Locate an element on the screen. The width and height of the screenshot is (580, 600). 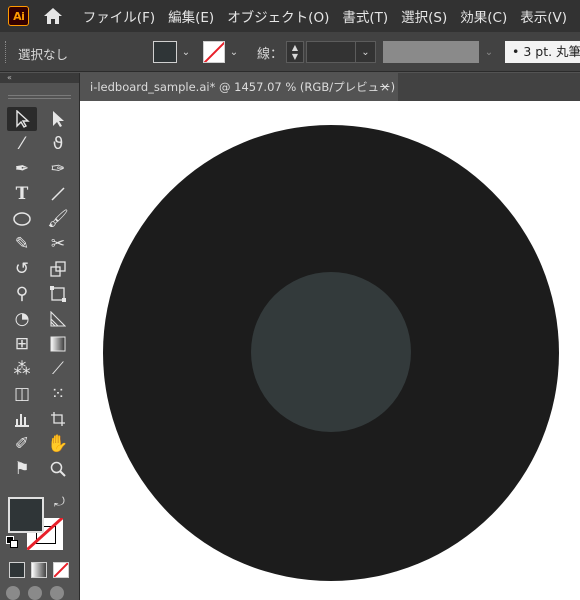
brush-definition: • 3 pt. 丸筆 is located at coordinates (542, 52).